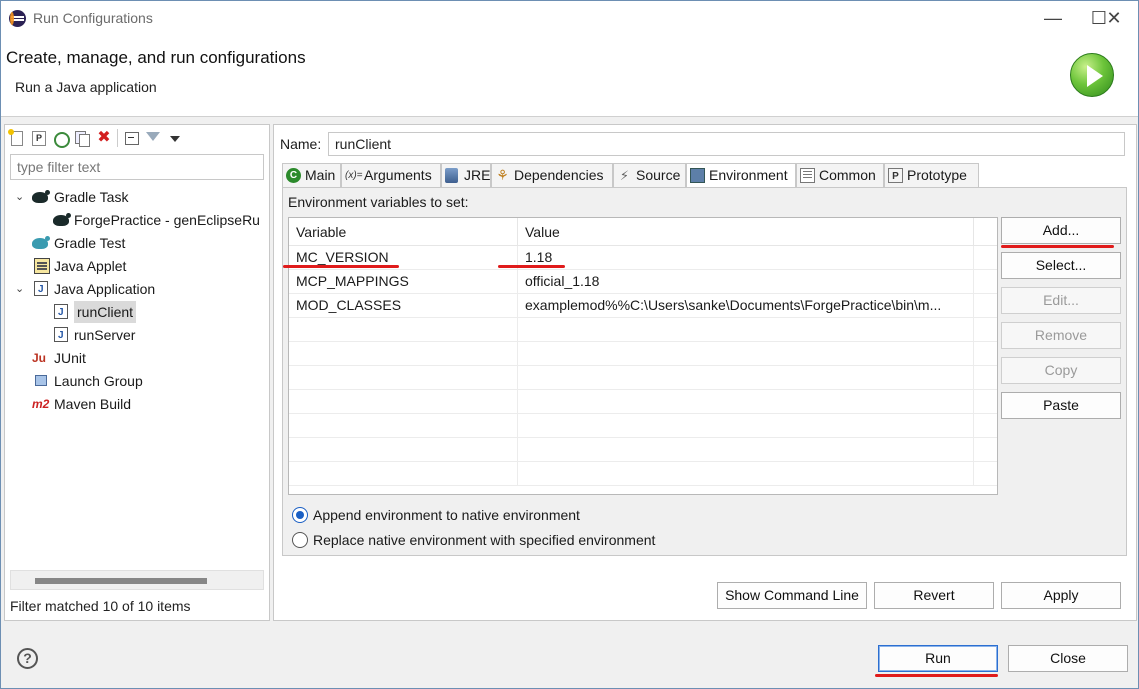 The image size is (1139, 689). Describe the element at coordinates (746, 232) in the screenshot. I see `column-header-value: Value` at that location.